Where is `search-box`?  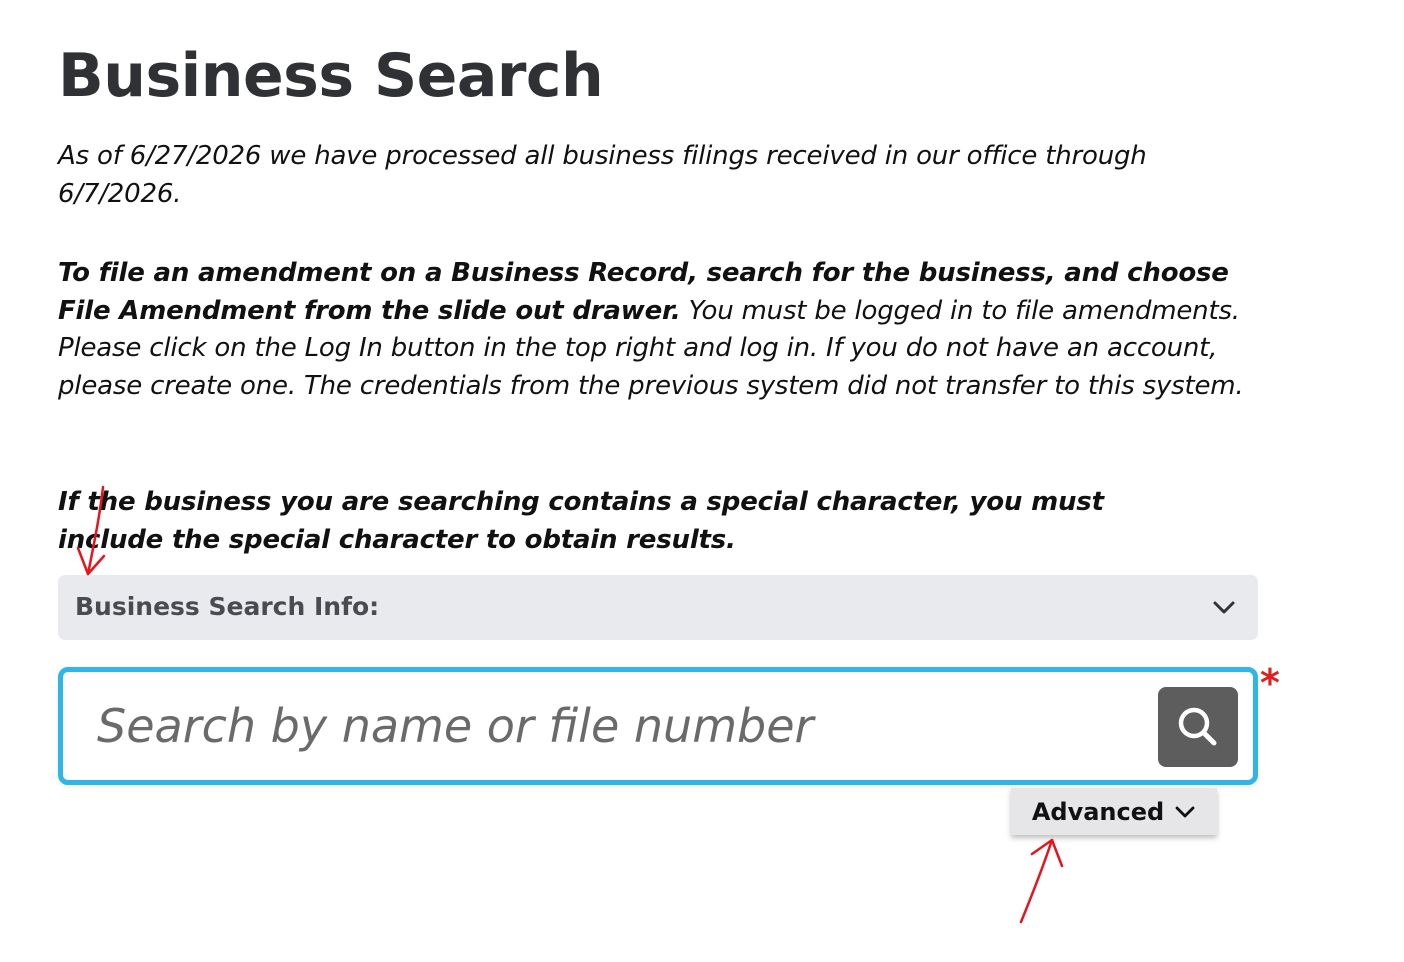 search-box is located at coordinates (658, 726).